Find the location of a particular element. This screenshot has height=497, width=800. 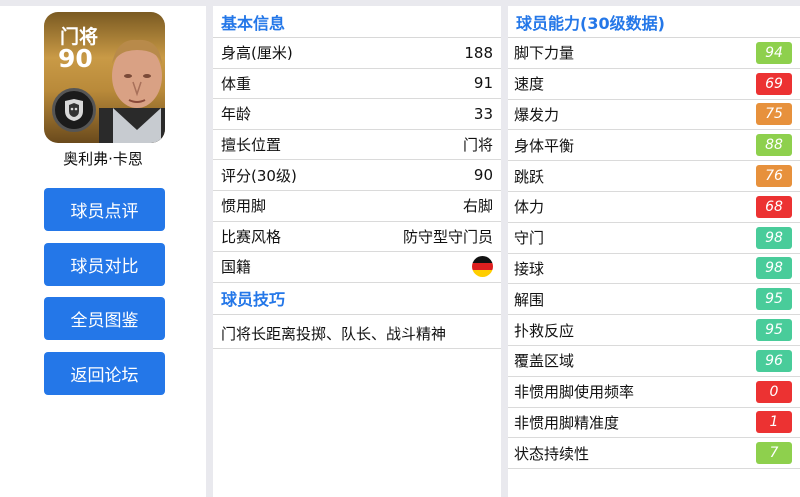

info-label: 身高(厘米) is located at coordinates (257, 53).